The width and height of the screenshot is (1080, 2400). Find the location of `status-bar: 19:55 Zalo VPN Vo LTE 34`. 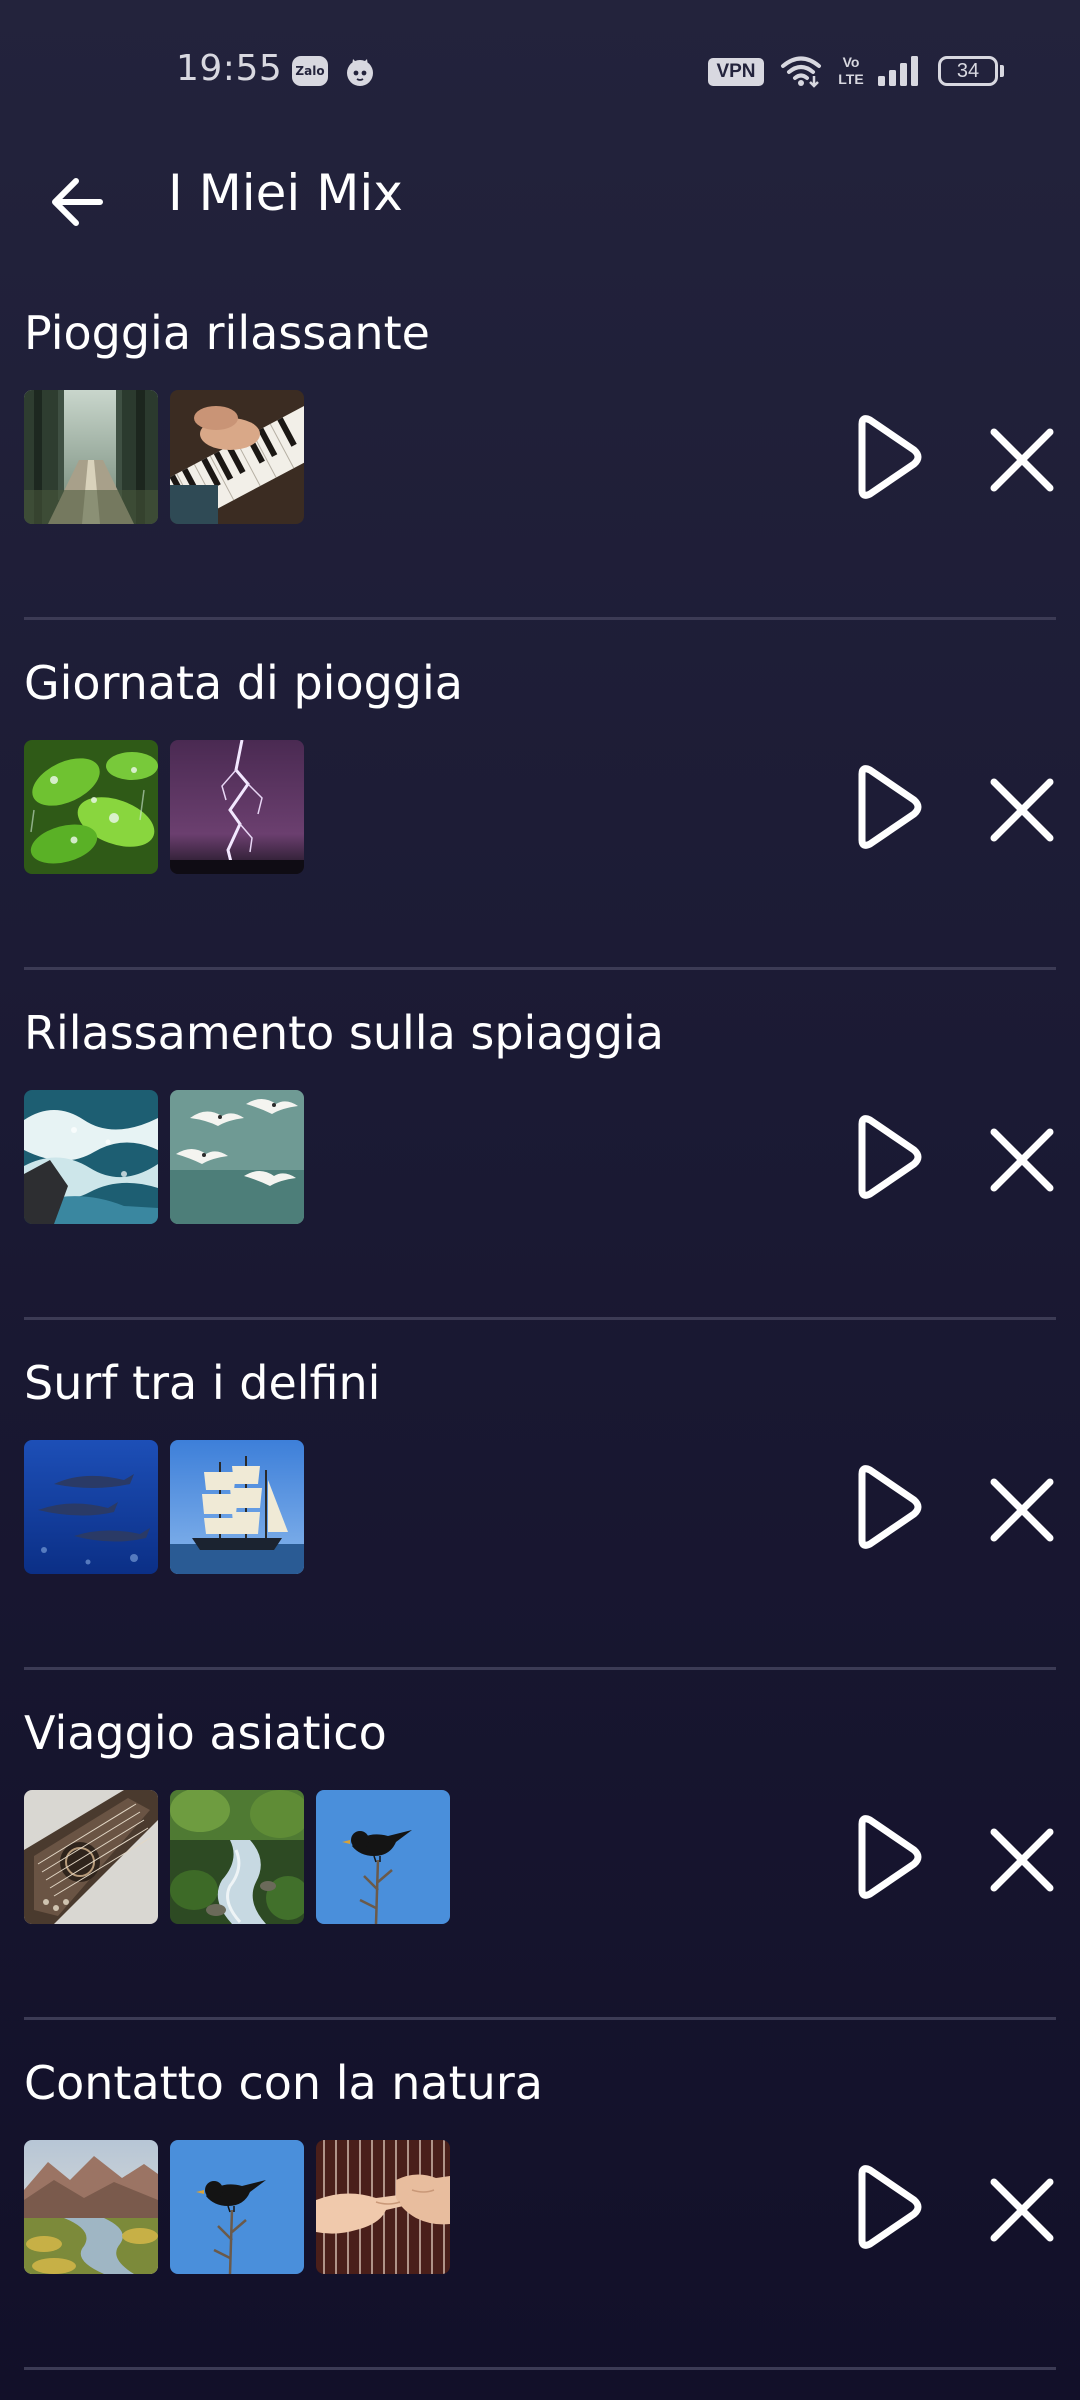

status-bar: 19:55 Zalo VPN Vo LTE 34 is located at coordinates (540, 70).